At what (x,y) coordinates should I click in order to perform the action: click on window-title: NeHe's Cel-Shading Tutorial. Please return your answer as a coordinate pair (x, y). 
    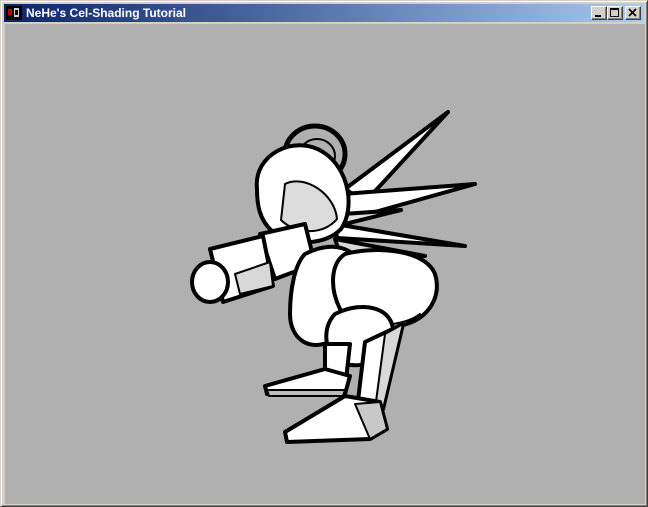
    Looking at the image, I should click on (106, 13).